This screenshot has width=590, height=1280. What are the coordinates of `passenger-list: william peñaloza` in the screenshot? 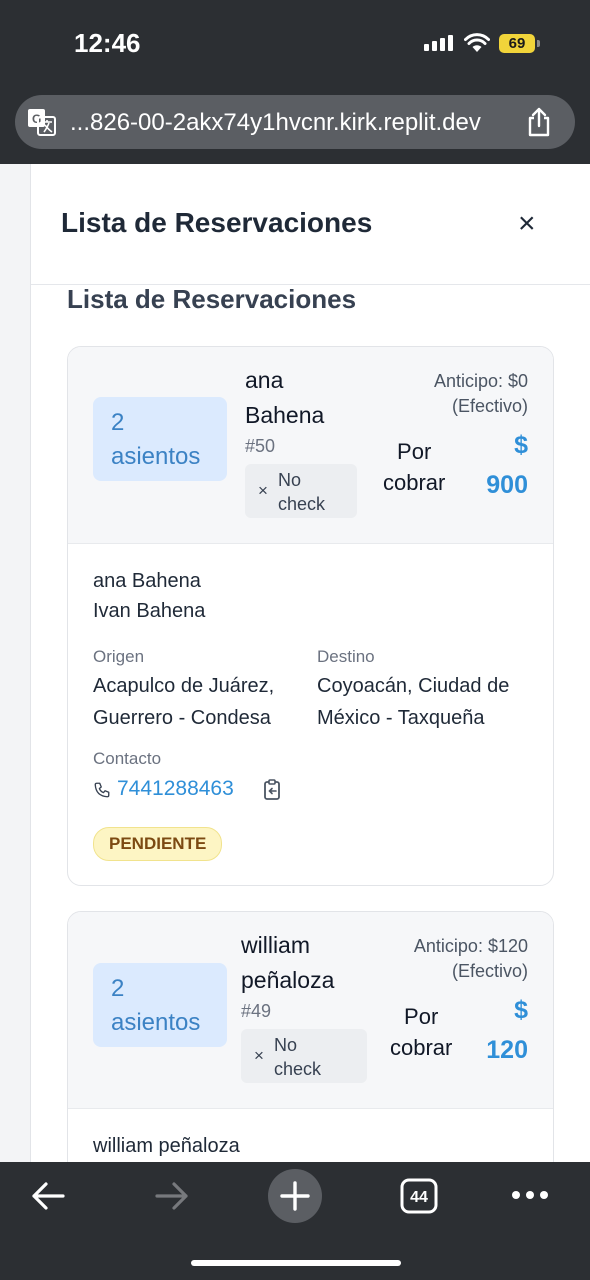 It's located at (166, 1146).